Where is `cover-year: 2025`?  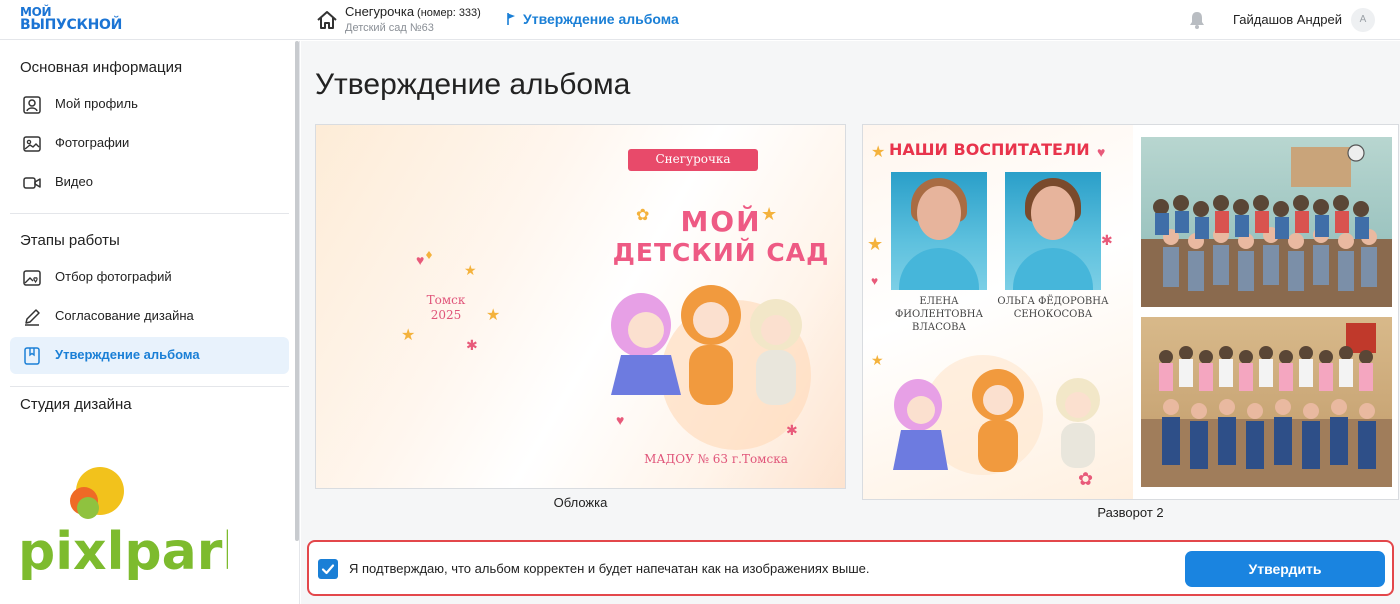 cover-year: 2025 is located at coordinates (446, 315).